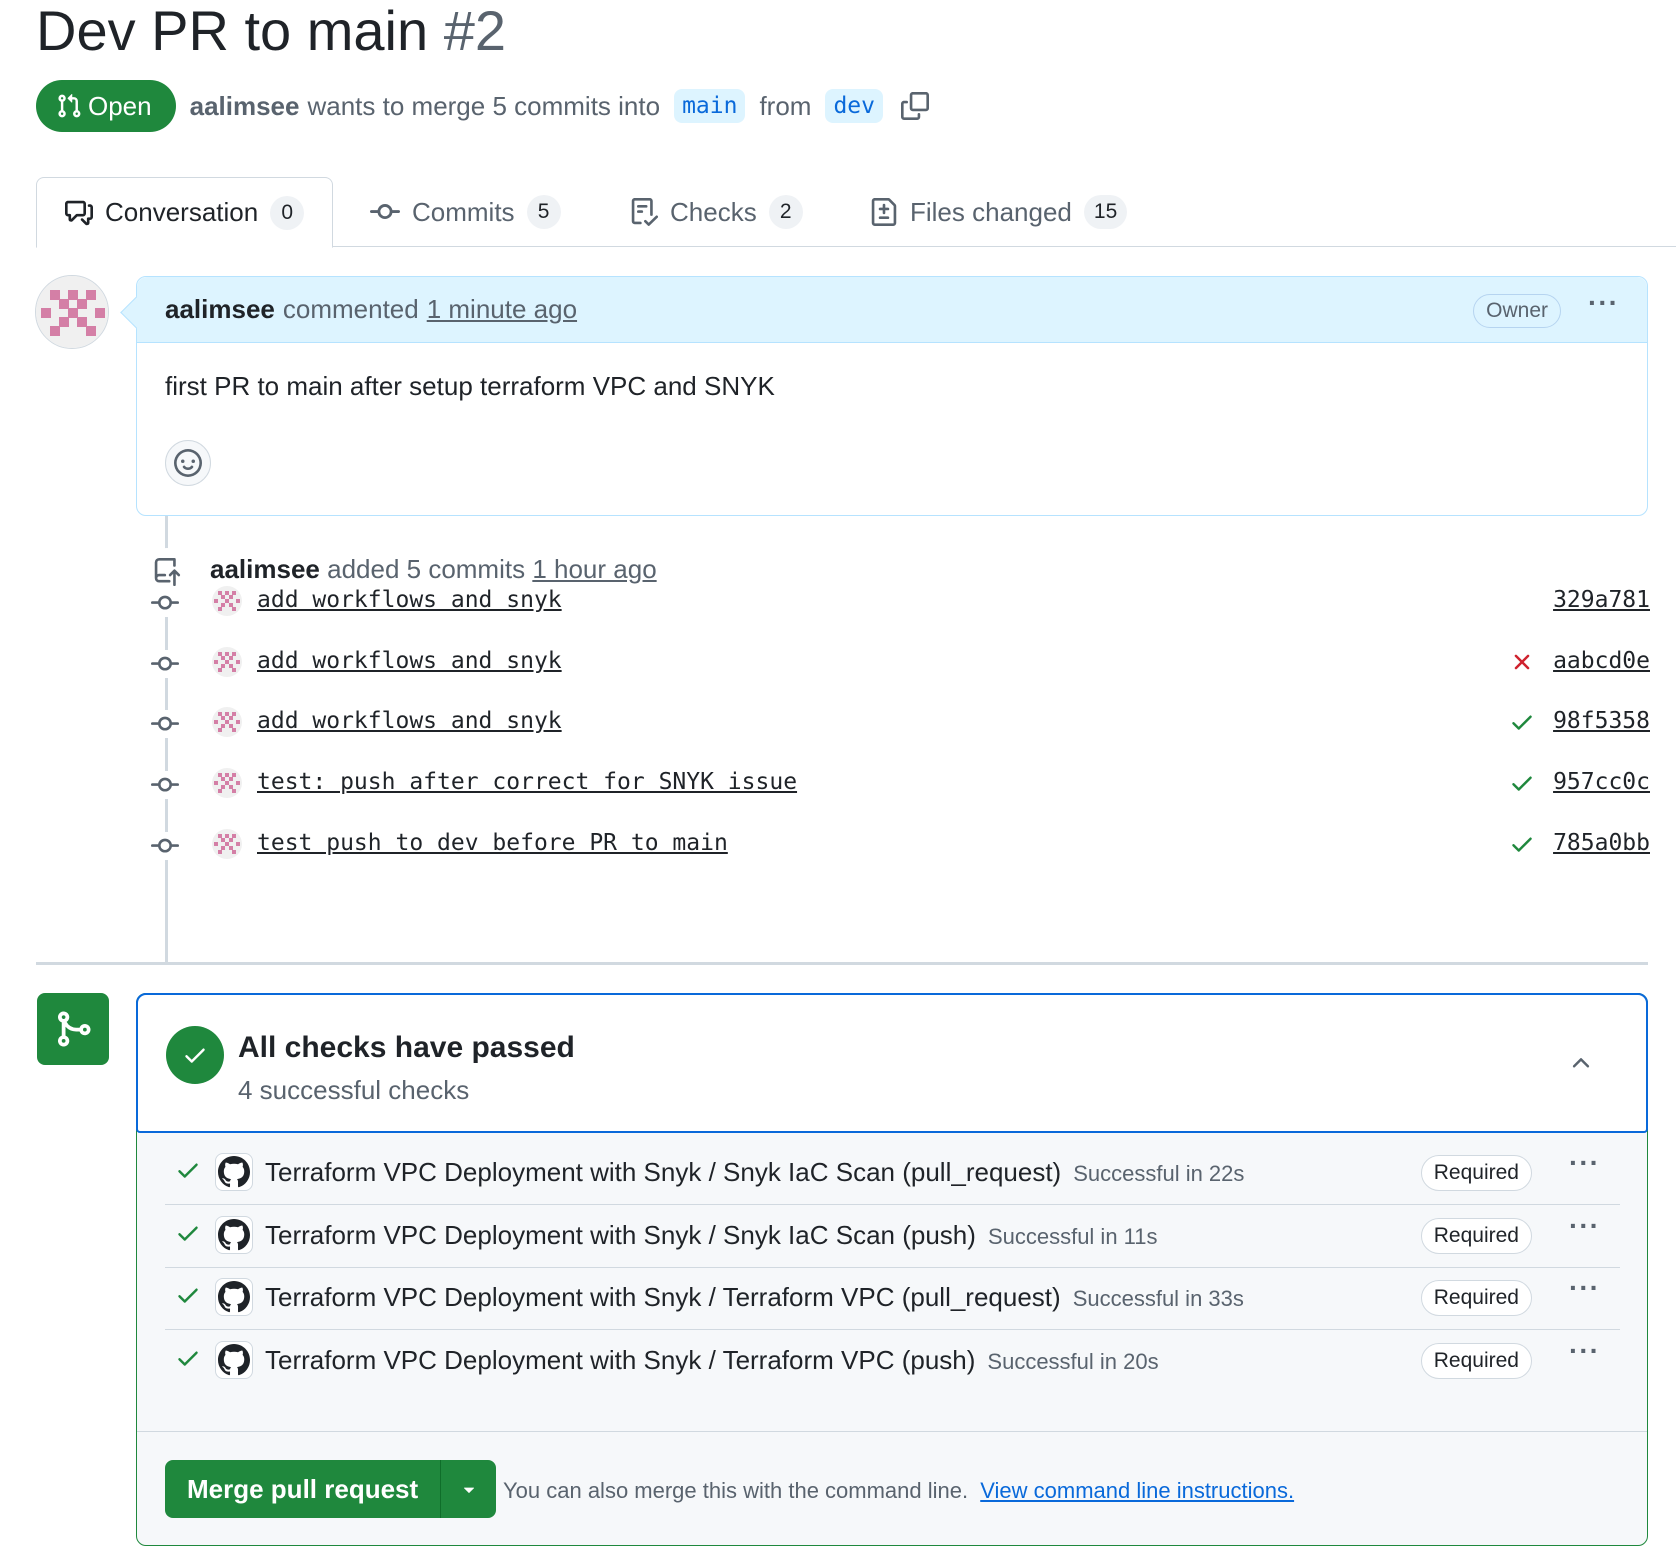 Image resolution: width=1676 pixels, height=1556 pixels. I want to click on repo-push-icon, so click(167, 572).